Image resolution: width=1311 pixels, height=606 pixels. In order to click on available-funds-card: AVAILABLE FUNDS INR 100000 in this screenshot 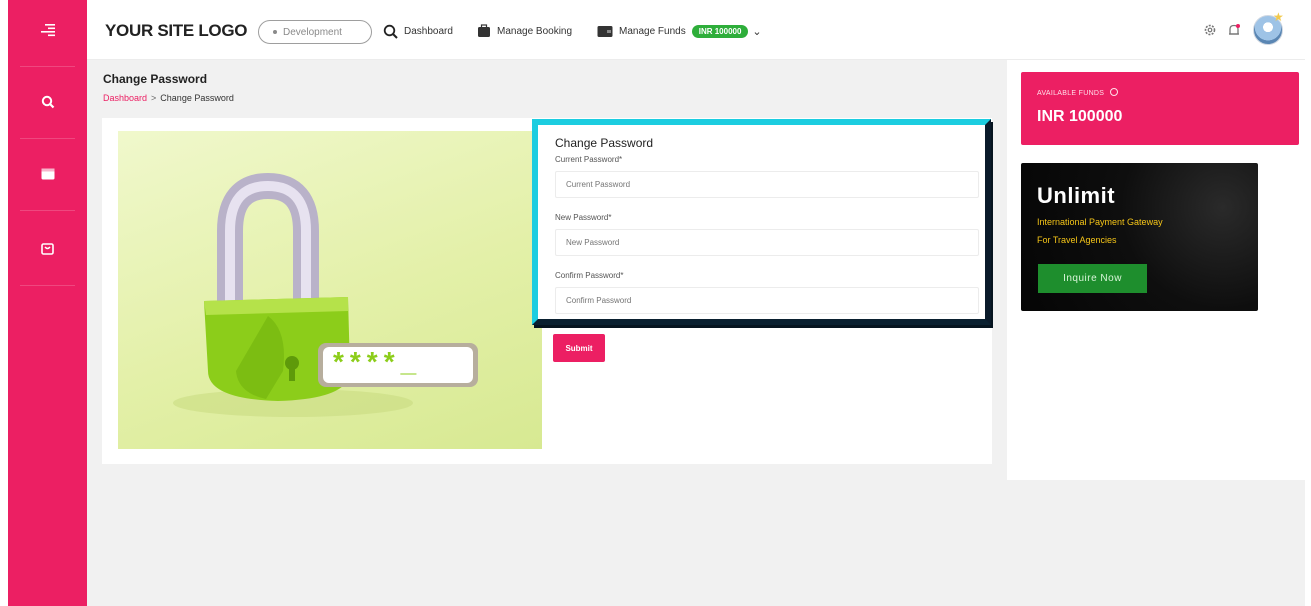, I will do `click(1160, 108)`.